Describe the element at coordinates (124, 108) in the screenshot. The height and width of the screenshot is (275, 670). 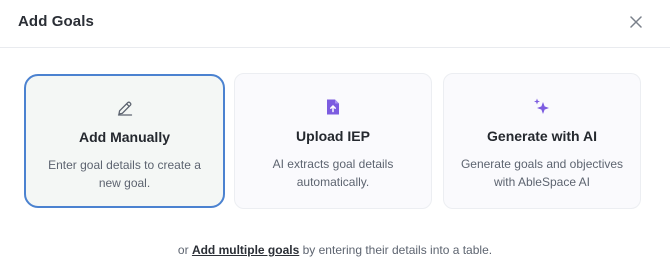
I see `pencil-icon` at that location.